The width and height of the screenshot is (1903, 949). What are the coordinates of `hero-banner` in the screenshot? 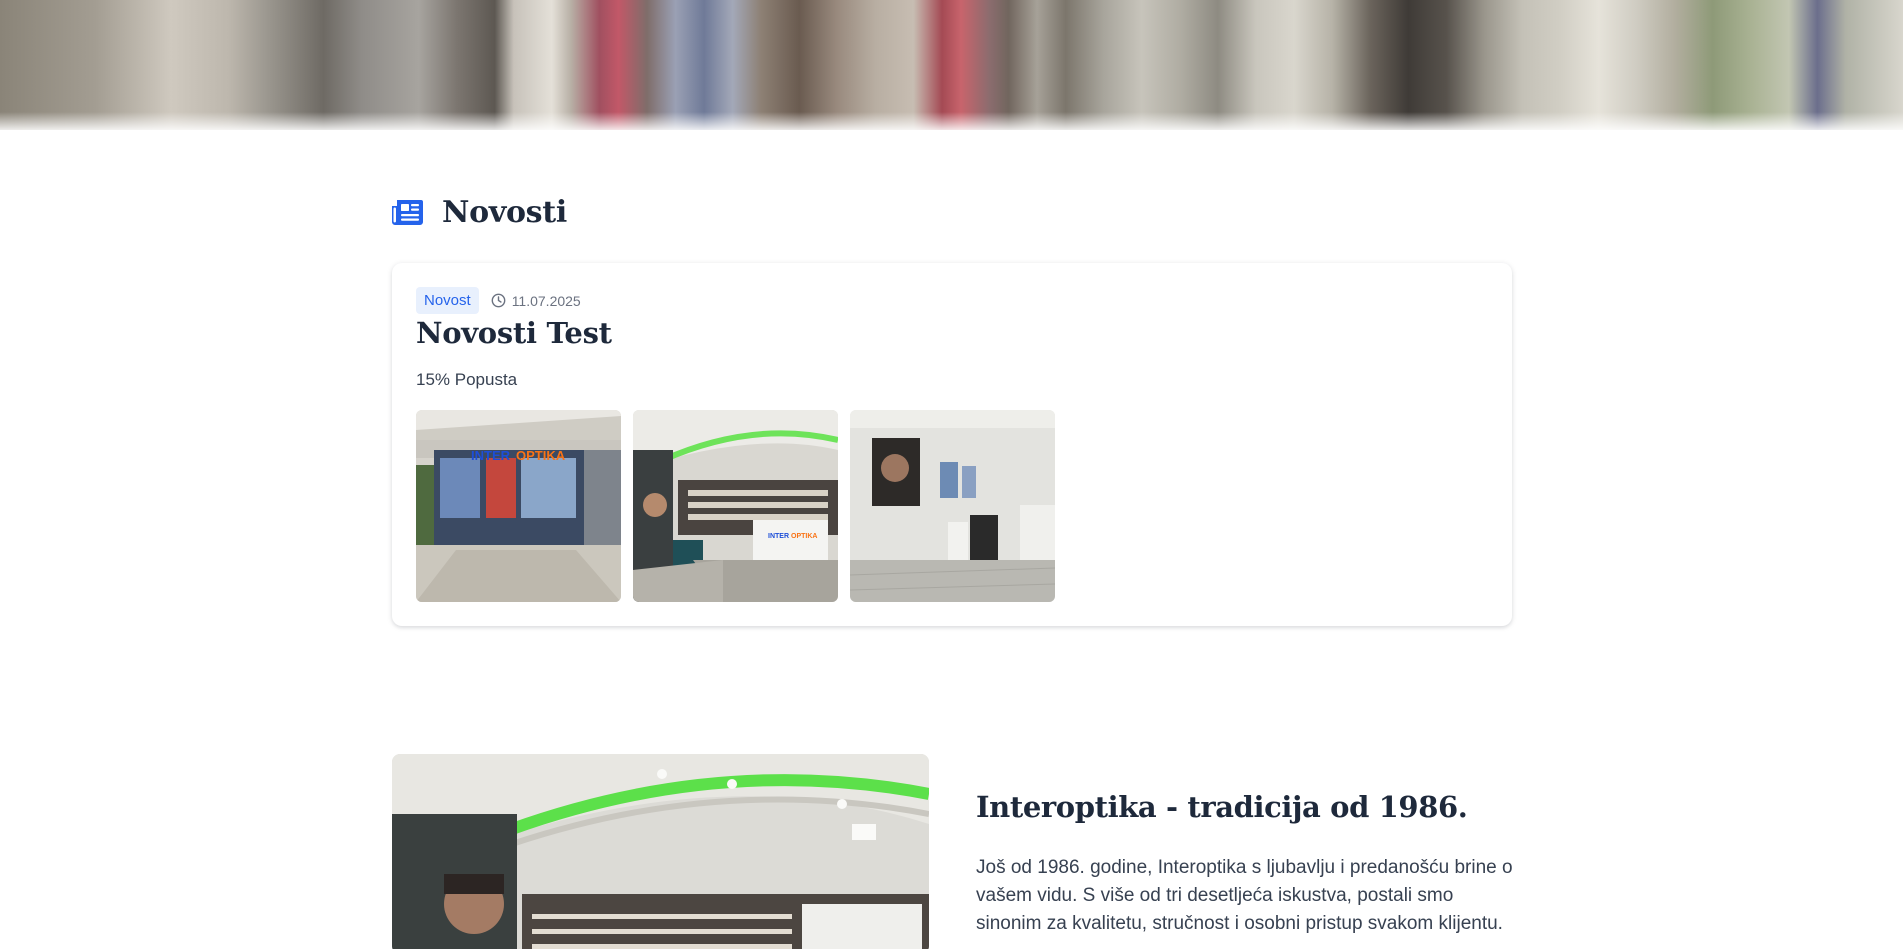 It's located at (951, 65).